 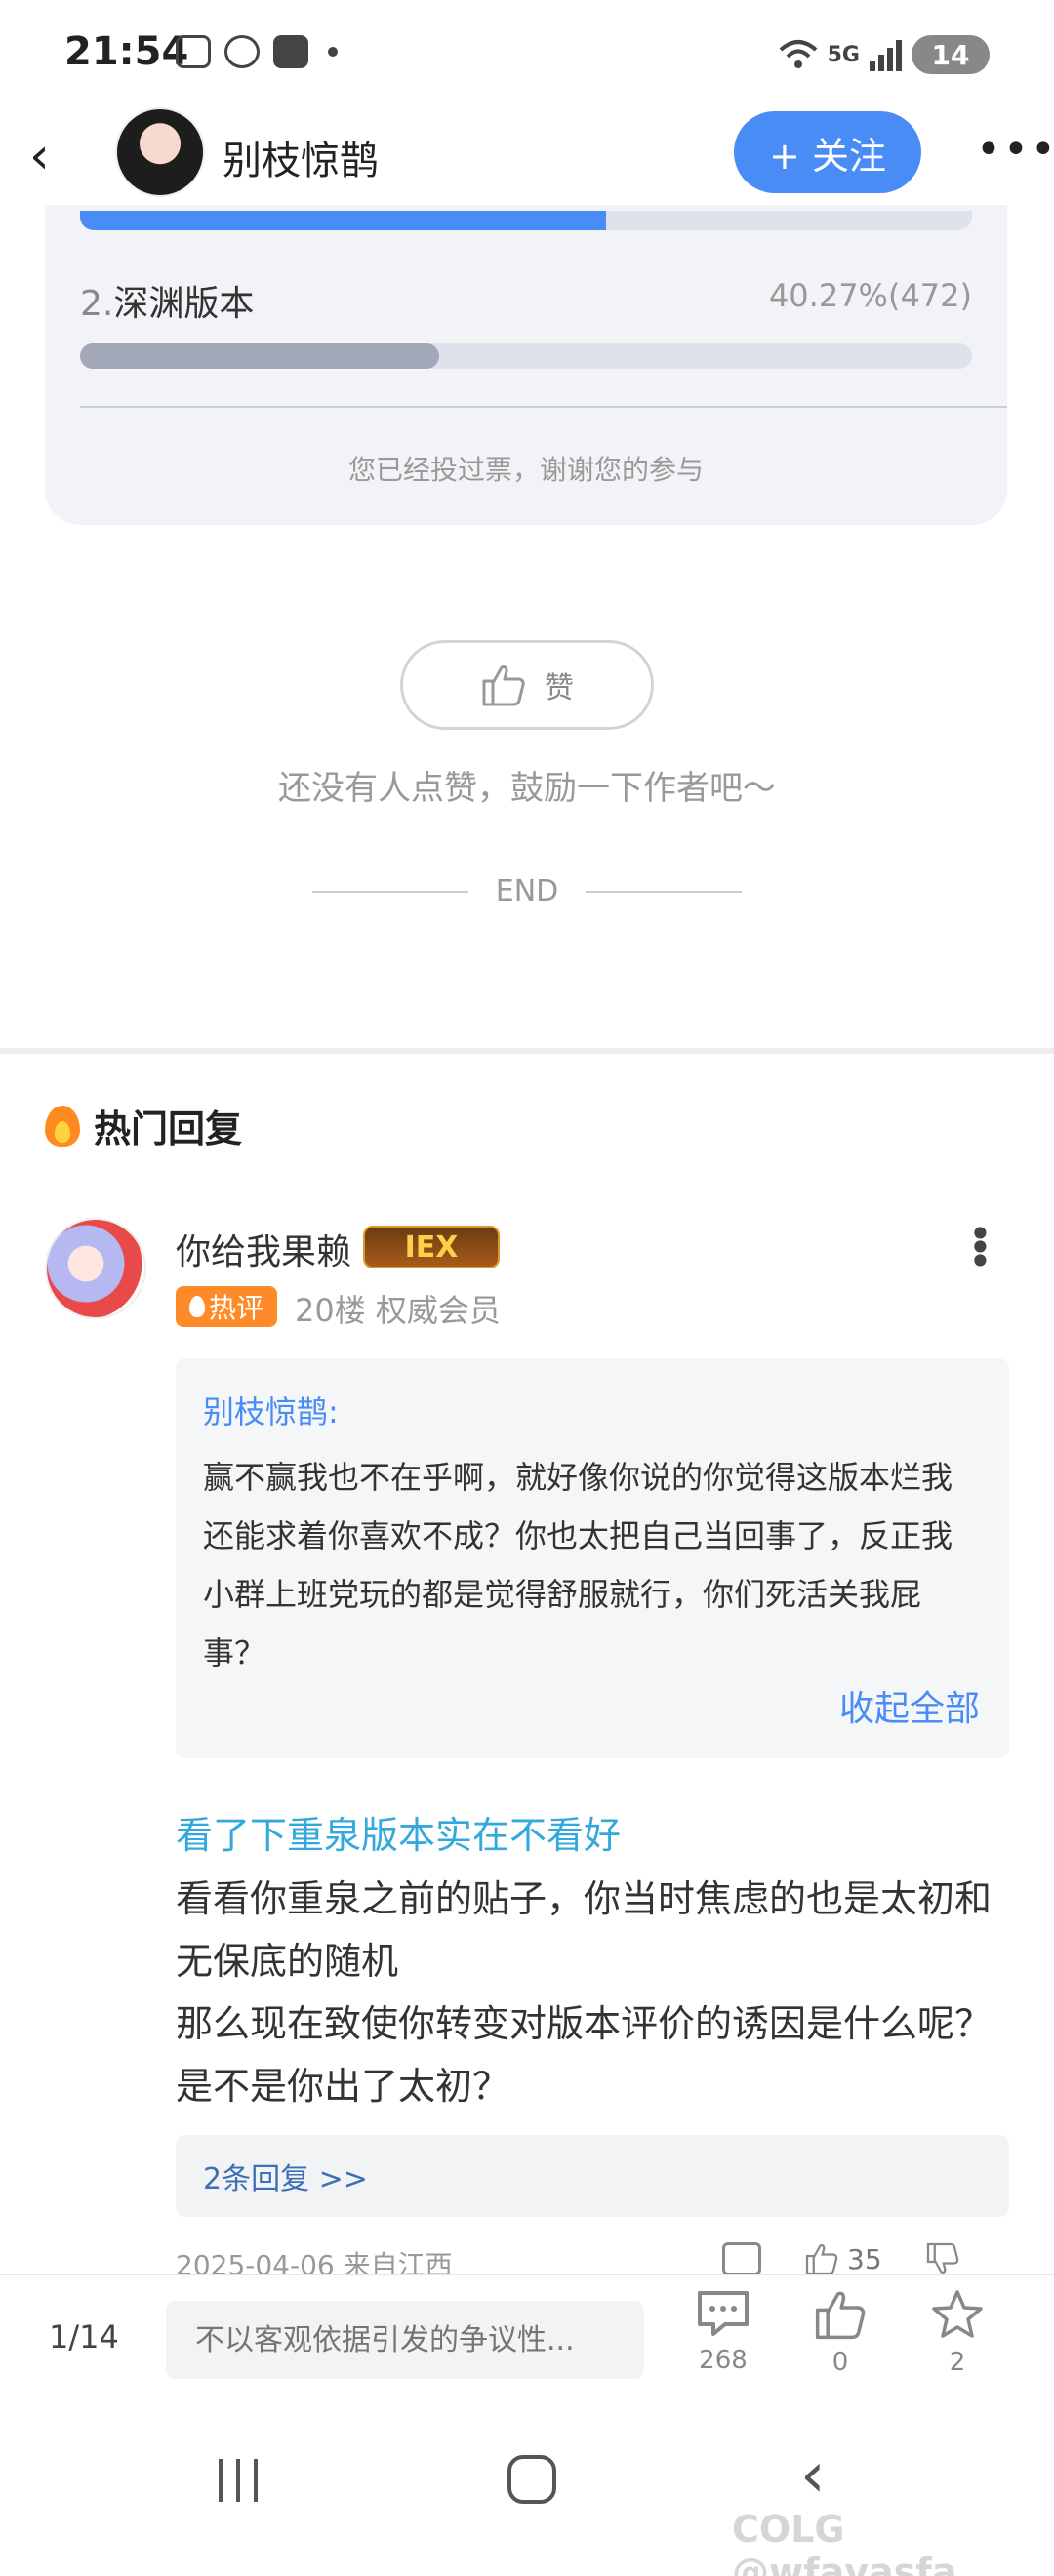 What do you see at coordinates (592, 1410) in the screenshot?
I see `quote-author: 别枝惊鹊:` at bounding box center [592, 1410].